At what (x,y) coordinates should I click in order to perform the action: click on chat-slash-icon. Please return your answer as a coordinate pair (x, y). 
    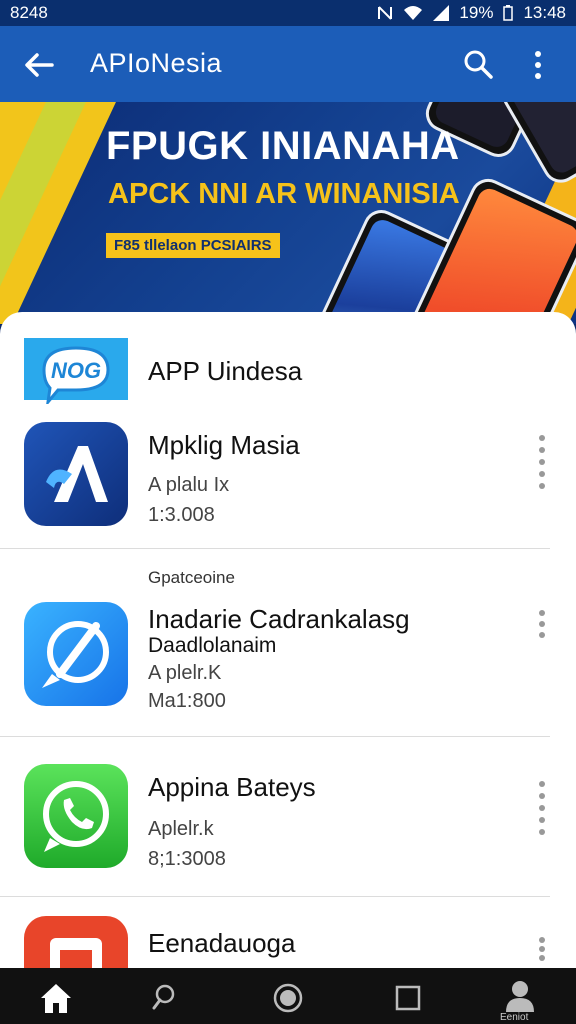
    Looking at the image, I should click on (75, 654).